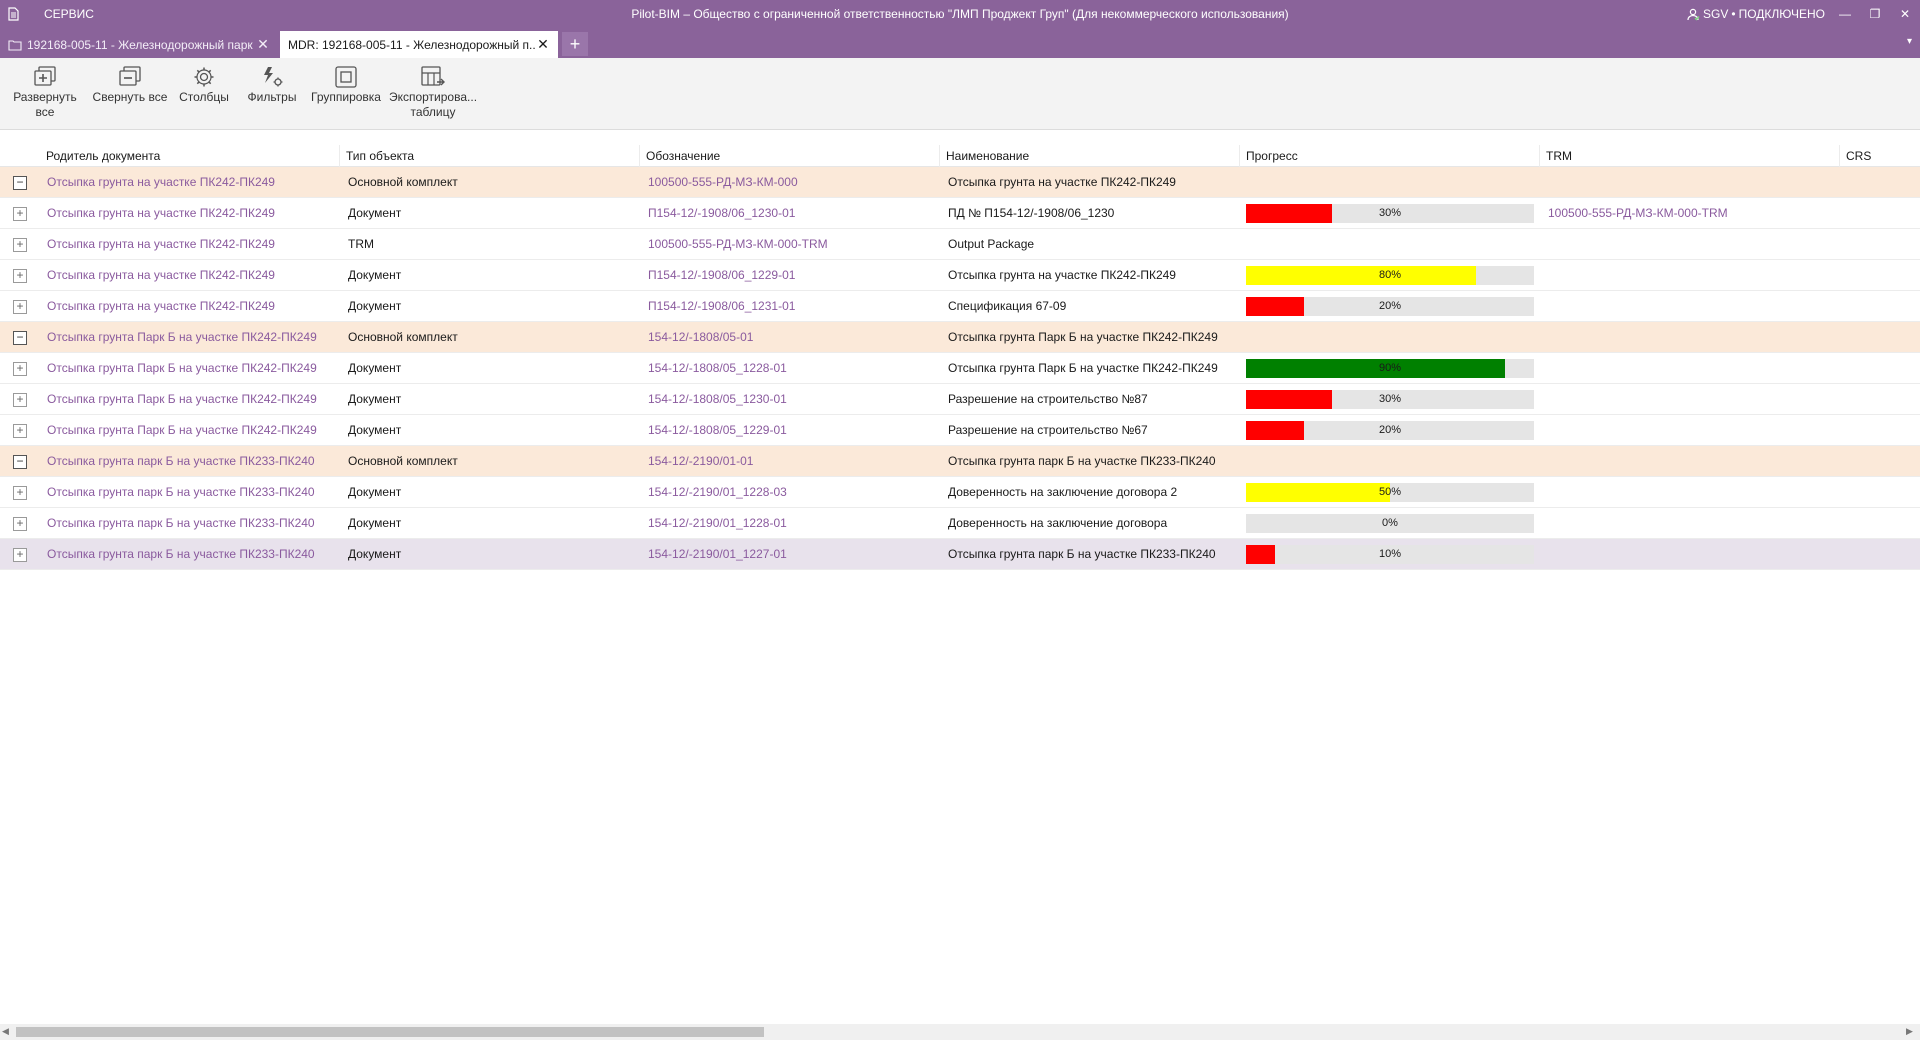 This screenshot has width=1920, height=1040. What do you see at coordinates (789, 337) in the screenshot?
I see `cell-code: 154-12/-1808/05-01` at bounding box center [789, 337].